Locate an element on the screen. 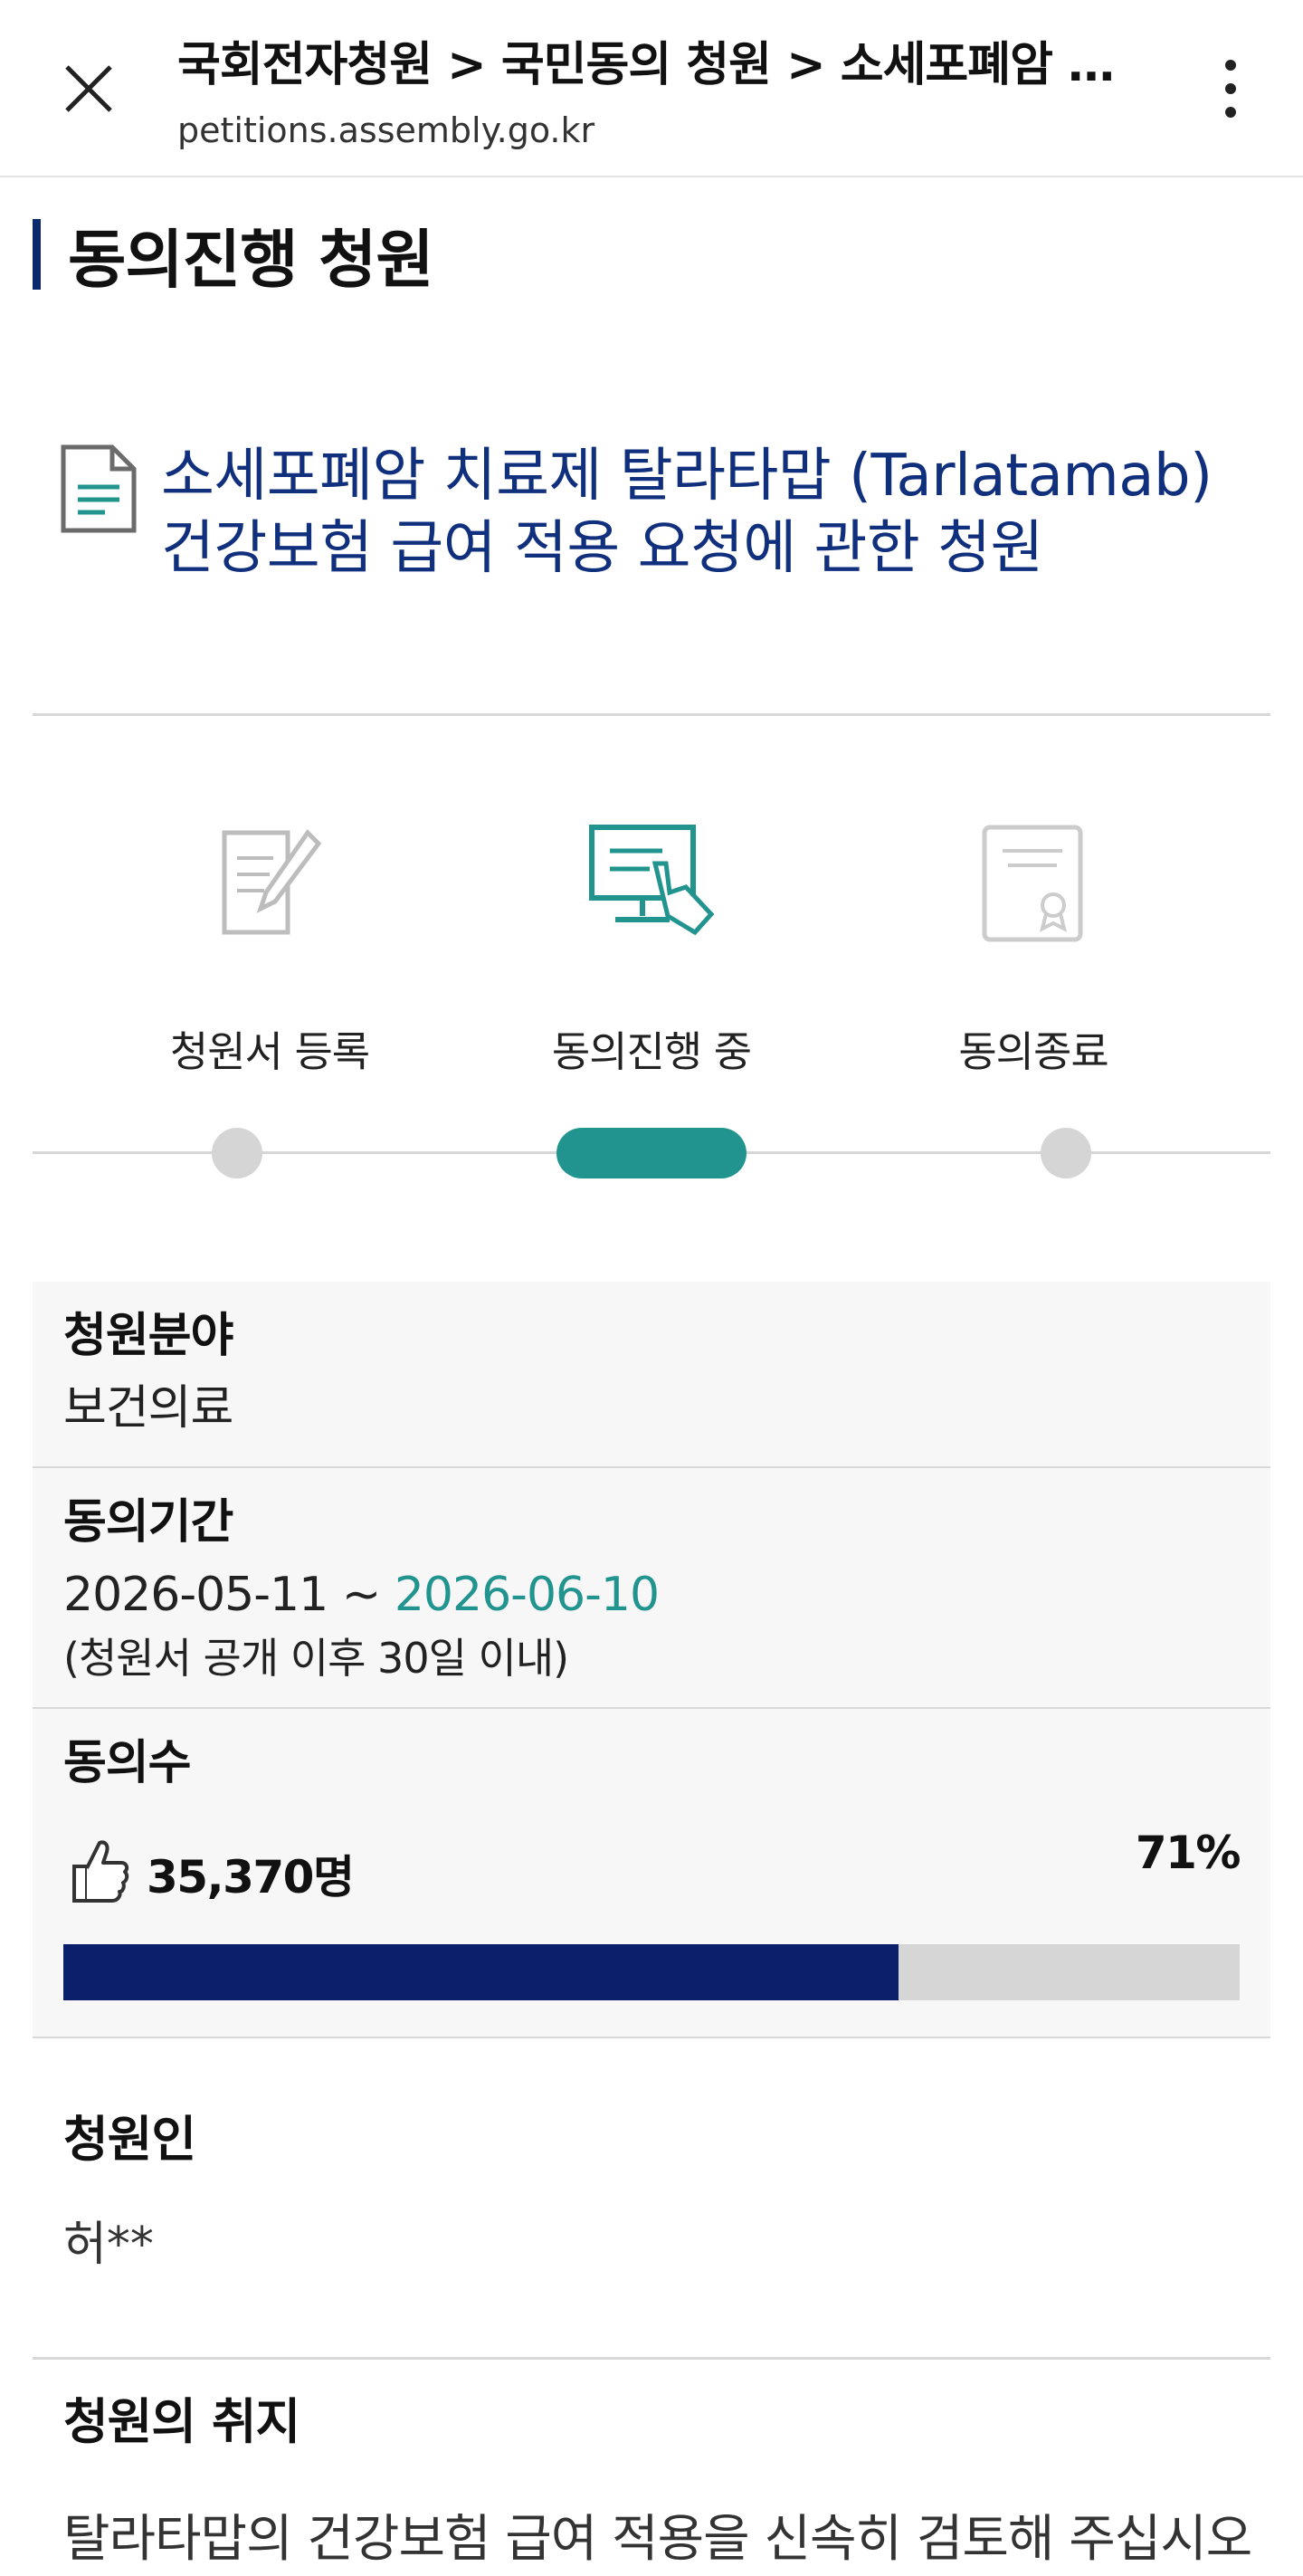 This screenshot has height=2576, width=1303. step-dot-registered is located at coordinates (237, 1153).